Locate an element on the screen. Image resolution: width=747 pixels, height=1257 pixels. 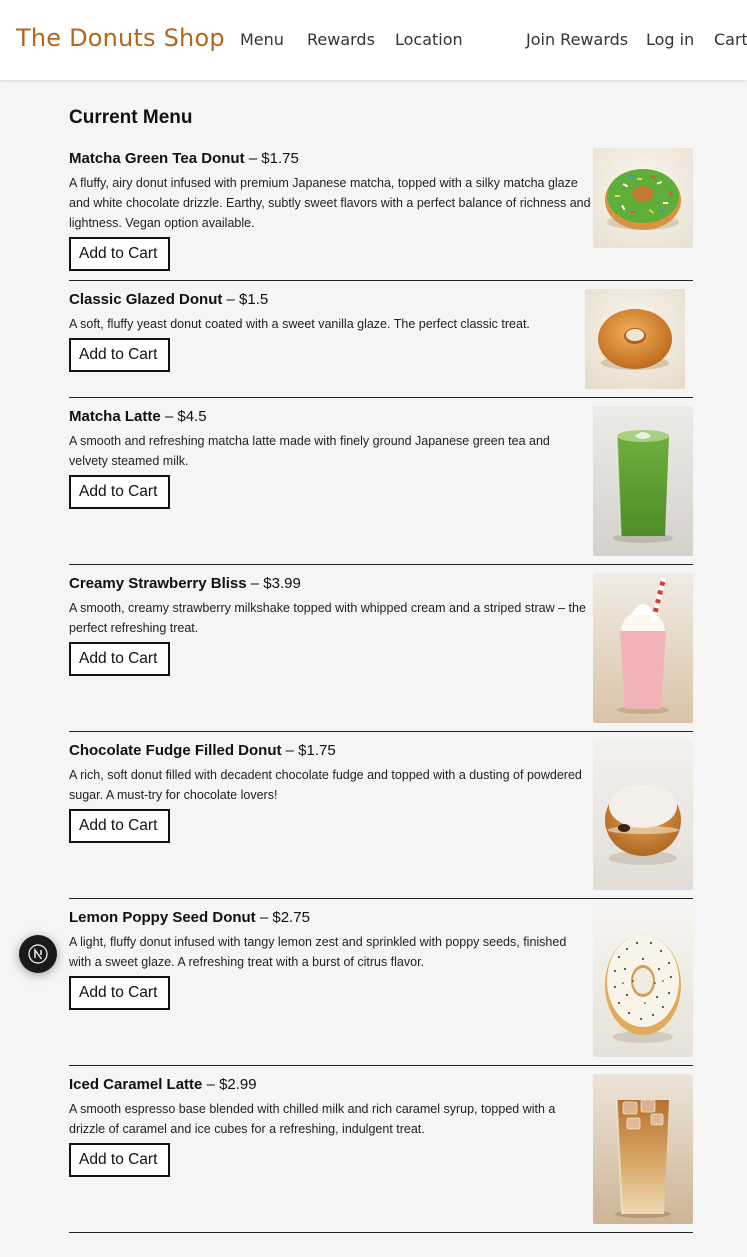
strawberry-shake-image is located at coordinates (643, 648).